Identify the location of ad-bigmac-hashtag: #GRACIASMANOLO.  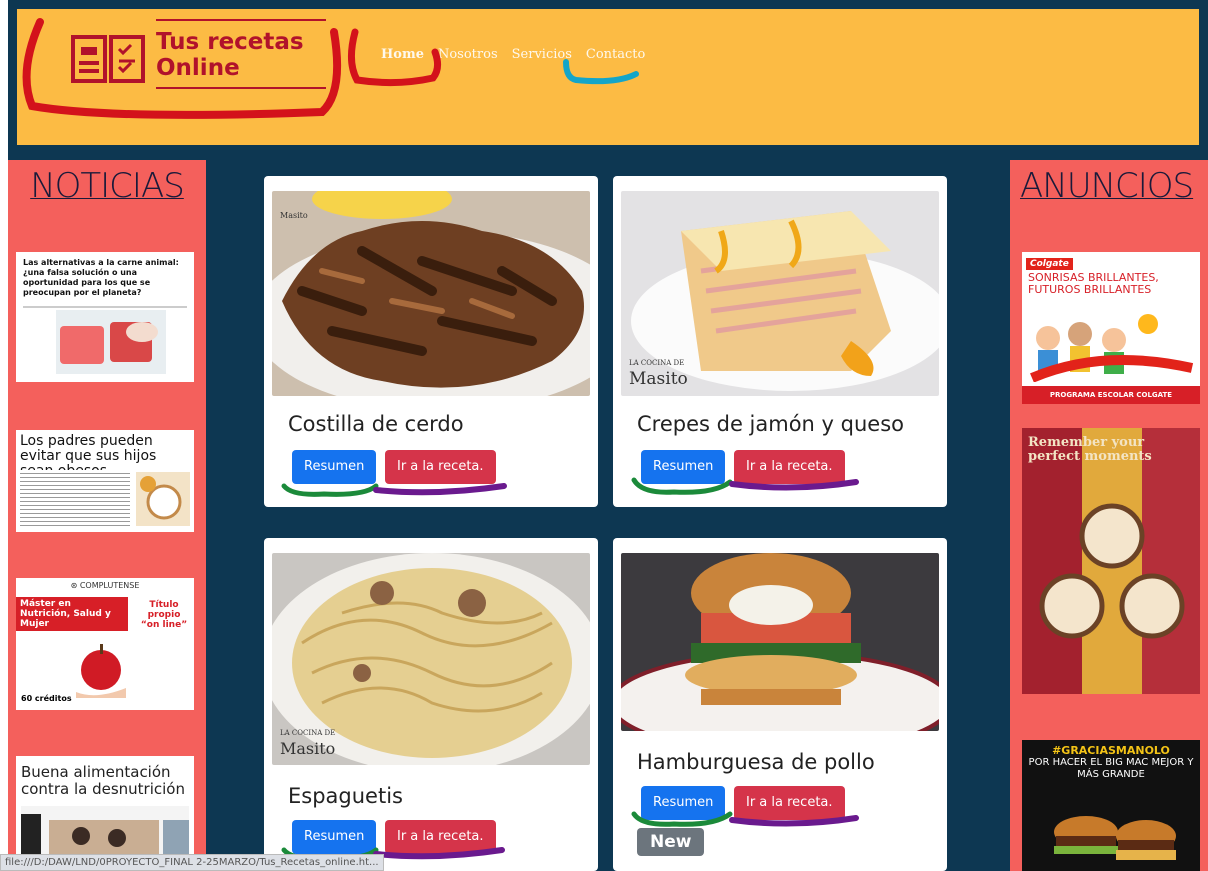
(1111, 750).